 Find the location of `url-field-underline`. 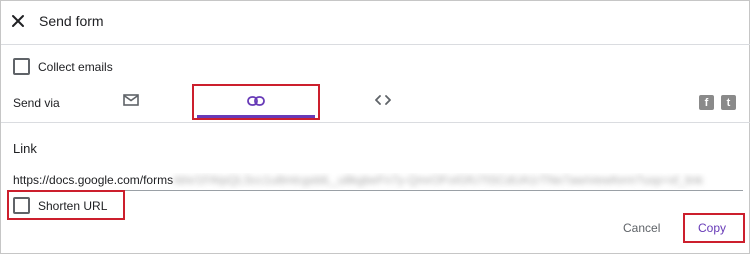

url-field-underline is located at coordinates (378, 190).